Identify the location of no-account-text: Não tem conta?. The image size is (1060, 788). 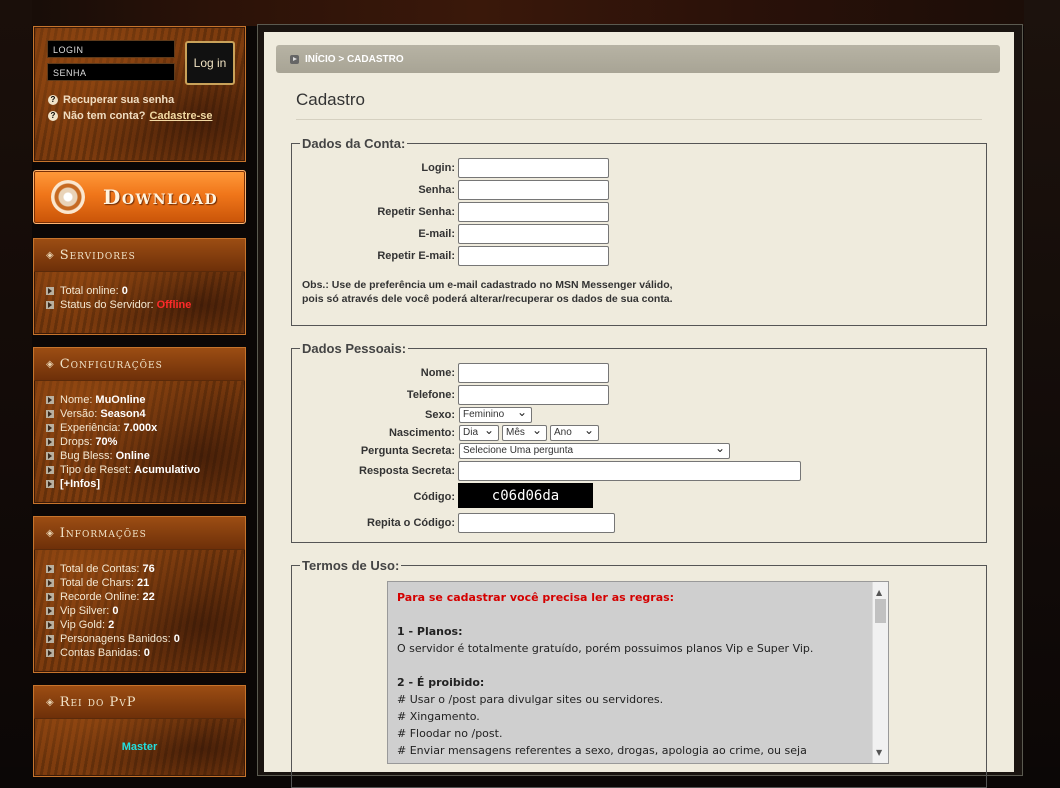
(104, 116).